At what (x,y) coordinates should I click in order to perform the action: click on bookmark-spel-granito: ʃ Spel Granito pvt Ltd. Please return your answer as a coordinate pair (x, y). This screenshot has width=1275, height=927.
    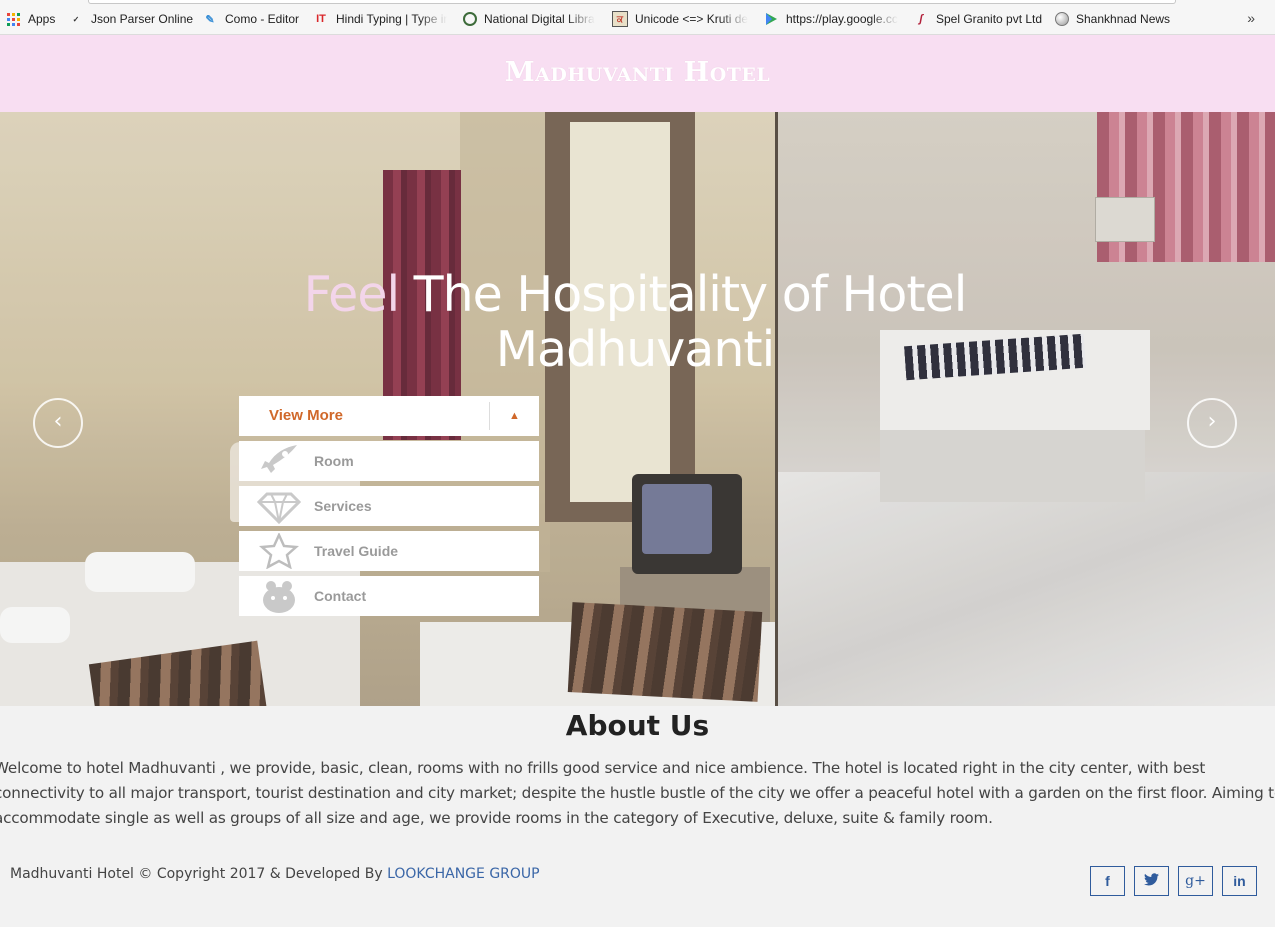
    Looking at the image, I should click on (980, 19).